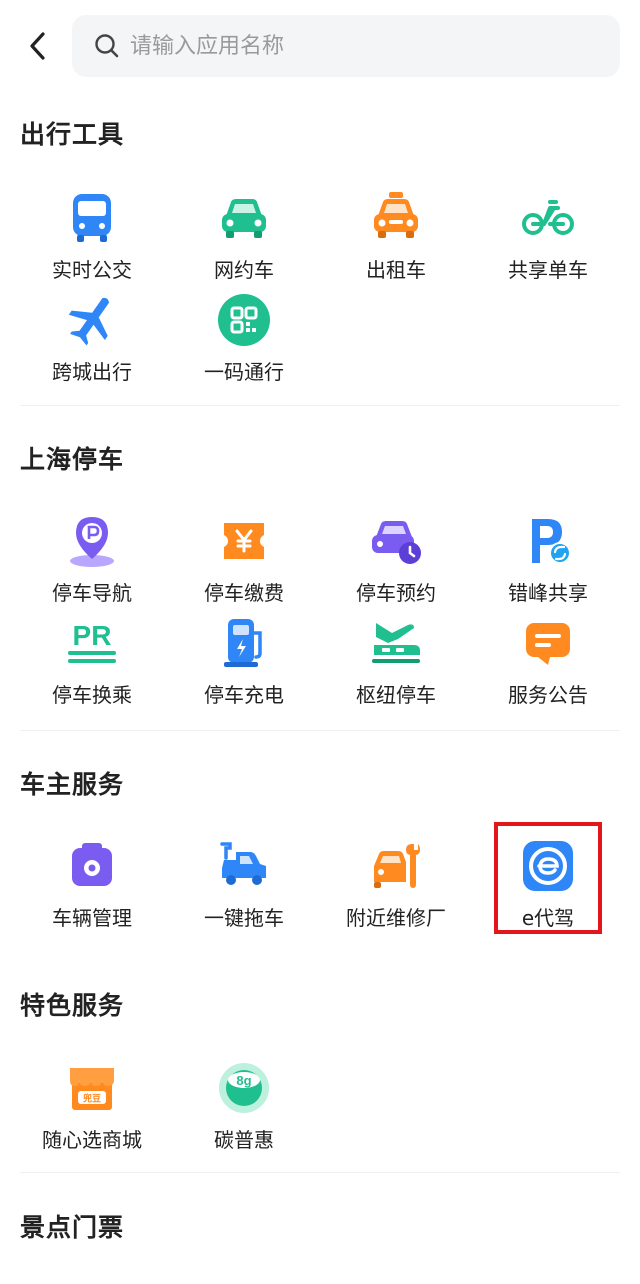 The height and width of the screenshot is (1284, 640). Describe the element at coordinates (244, 888) in the screenshot. I see `app-one-click-tow: 一键拖车` at that location.